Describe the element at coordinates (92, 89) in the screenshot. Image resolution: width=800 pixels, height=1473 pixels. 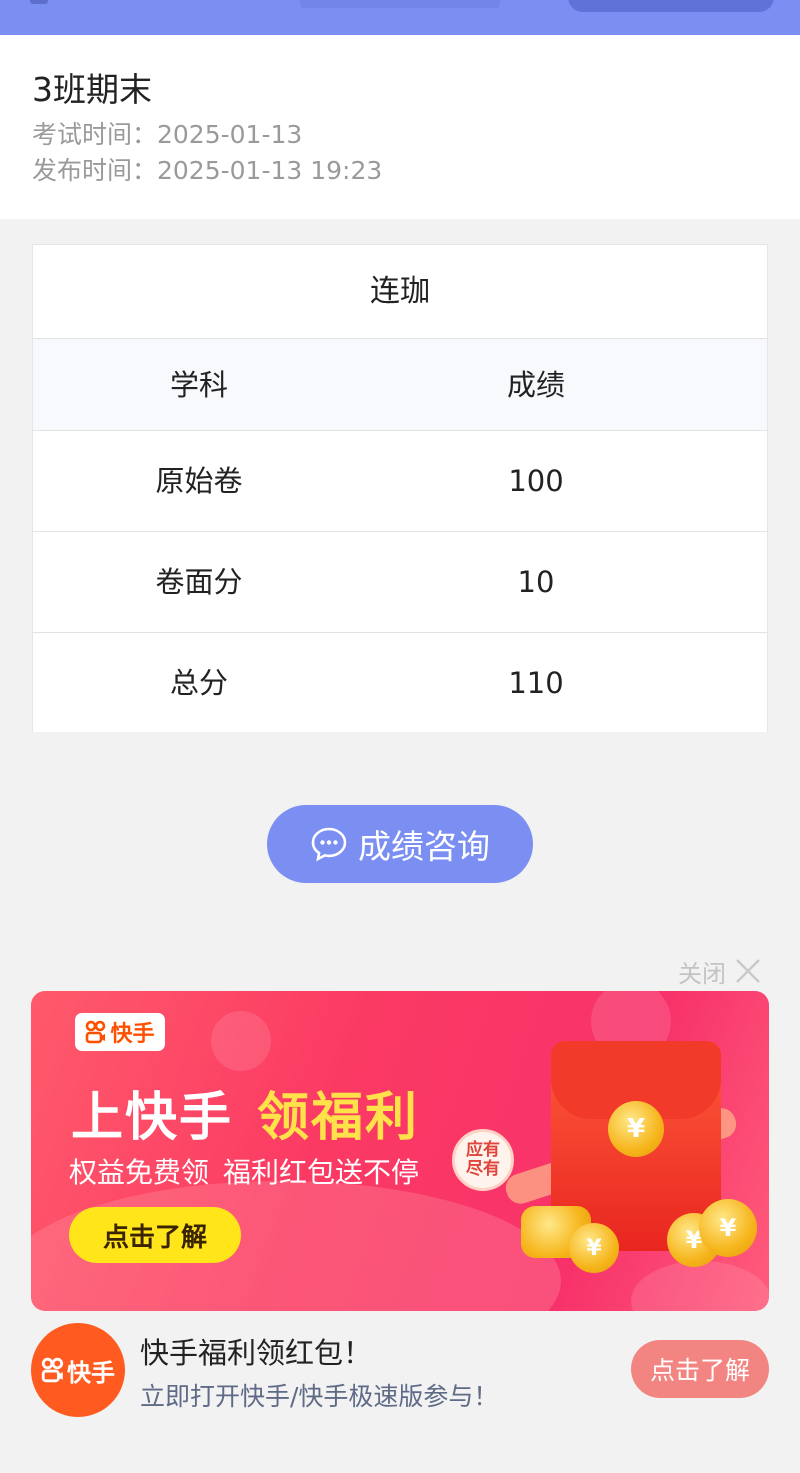
I see `exam-title: 3班期末` at that location.